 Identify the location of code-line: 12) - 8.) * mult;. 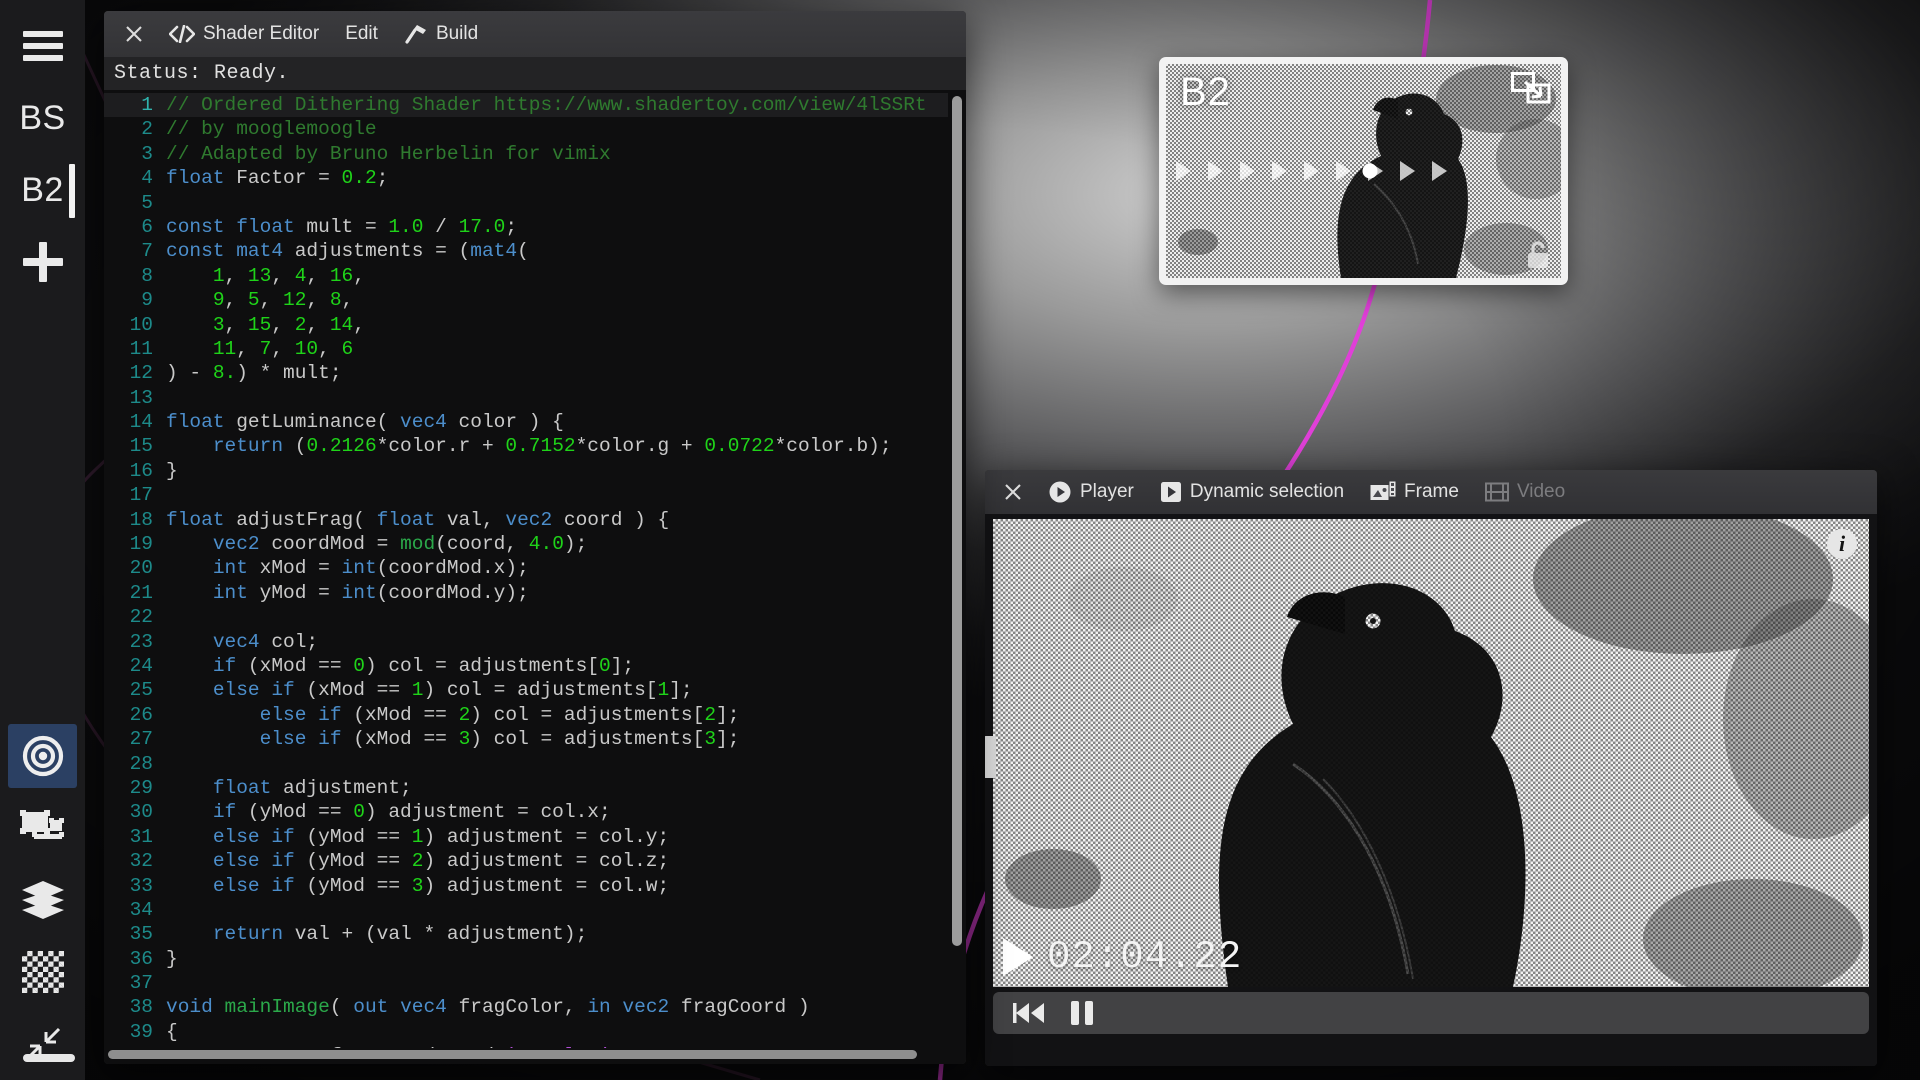
(526, 373).